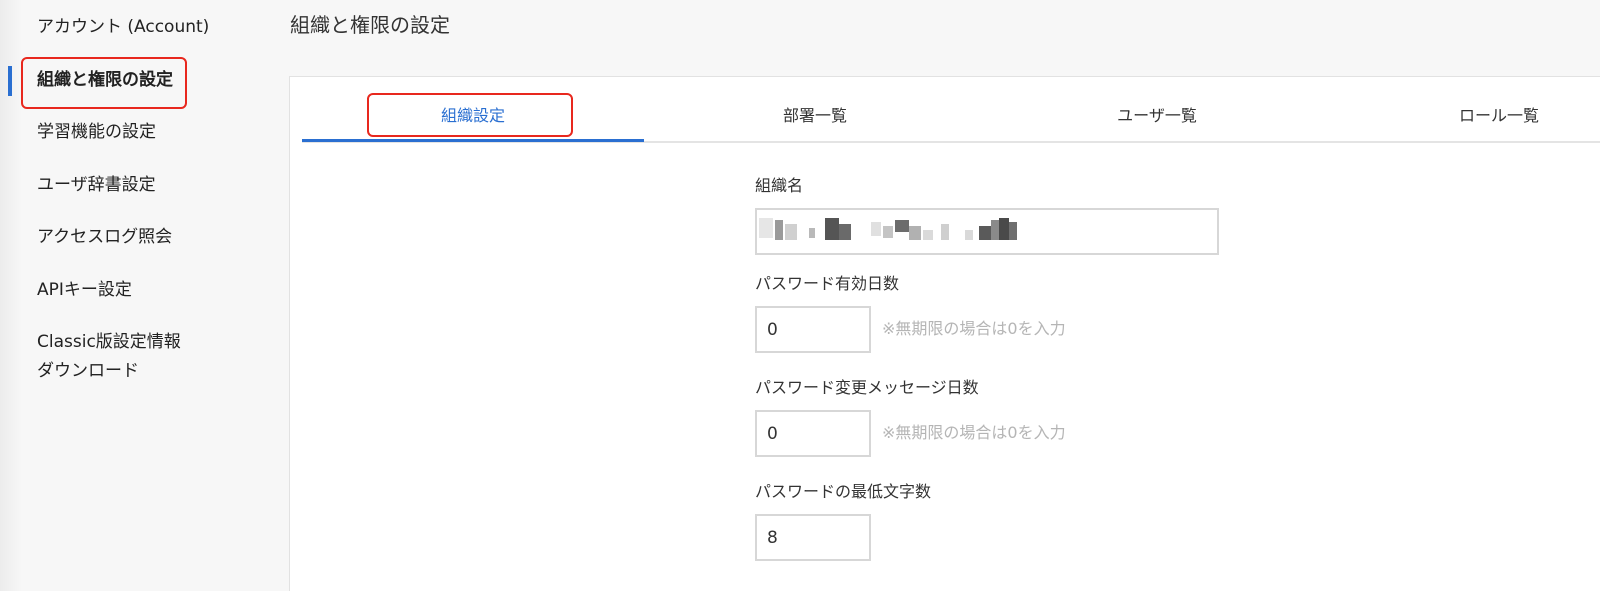 This screenshot has width=1600, height=591. What do you see at coordinates (88, 371) in the screenshot?
I see `sidebar-item-label-line2: ダウンロード` at bounding box center [88, 371].